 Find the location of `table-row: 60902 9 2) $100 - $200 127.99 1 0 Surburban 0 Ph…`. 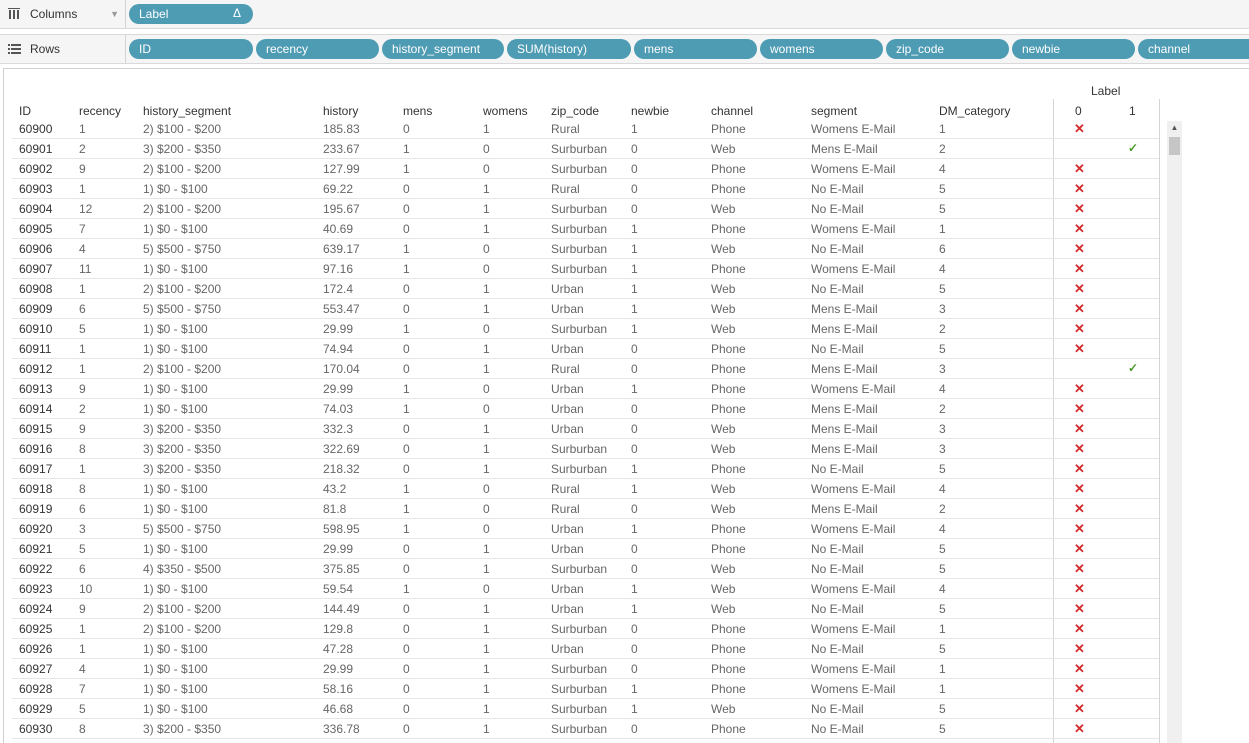

table-row: 60902 9 2) $100 - $200 127.99 1 0 Surburban 0 Ph… is located at coordinates (585, 169).